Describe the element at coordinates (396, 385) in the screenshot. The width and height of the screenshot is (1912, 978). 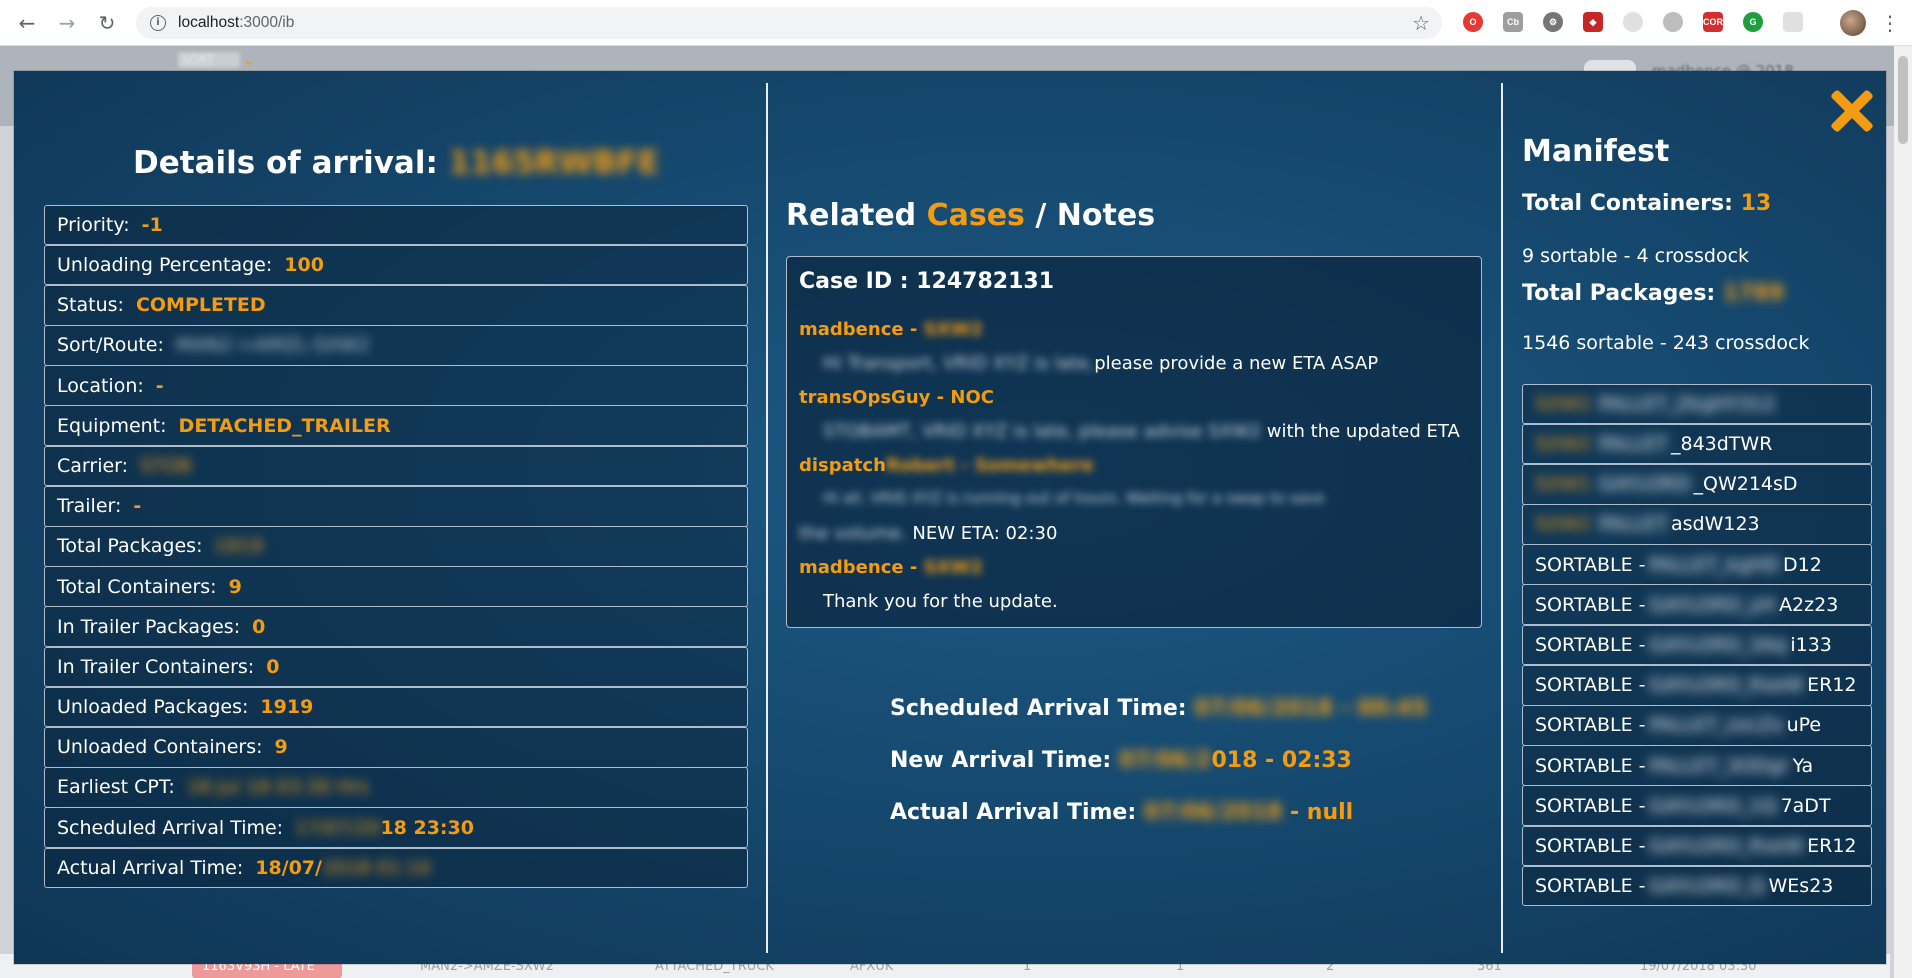
I see `detail-row: Location: -` at that location.